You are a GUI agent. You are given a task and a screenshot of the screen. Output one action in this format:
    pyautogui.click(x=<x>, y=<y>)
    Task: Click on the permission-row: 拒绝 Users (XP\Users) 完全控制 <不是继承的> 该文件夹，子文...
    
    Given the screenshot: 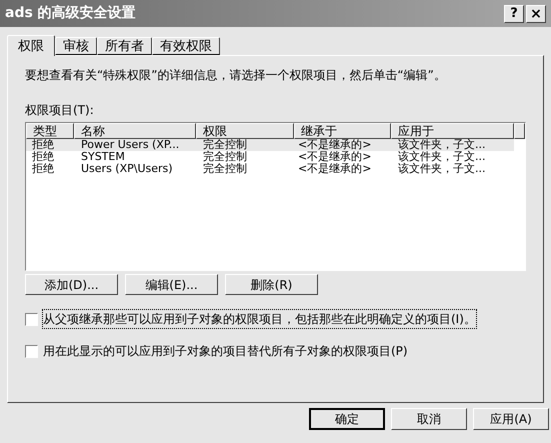 What is the action you would take?
    pyautogui.click(x=270, y=169)
    